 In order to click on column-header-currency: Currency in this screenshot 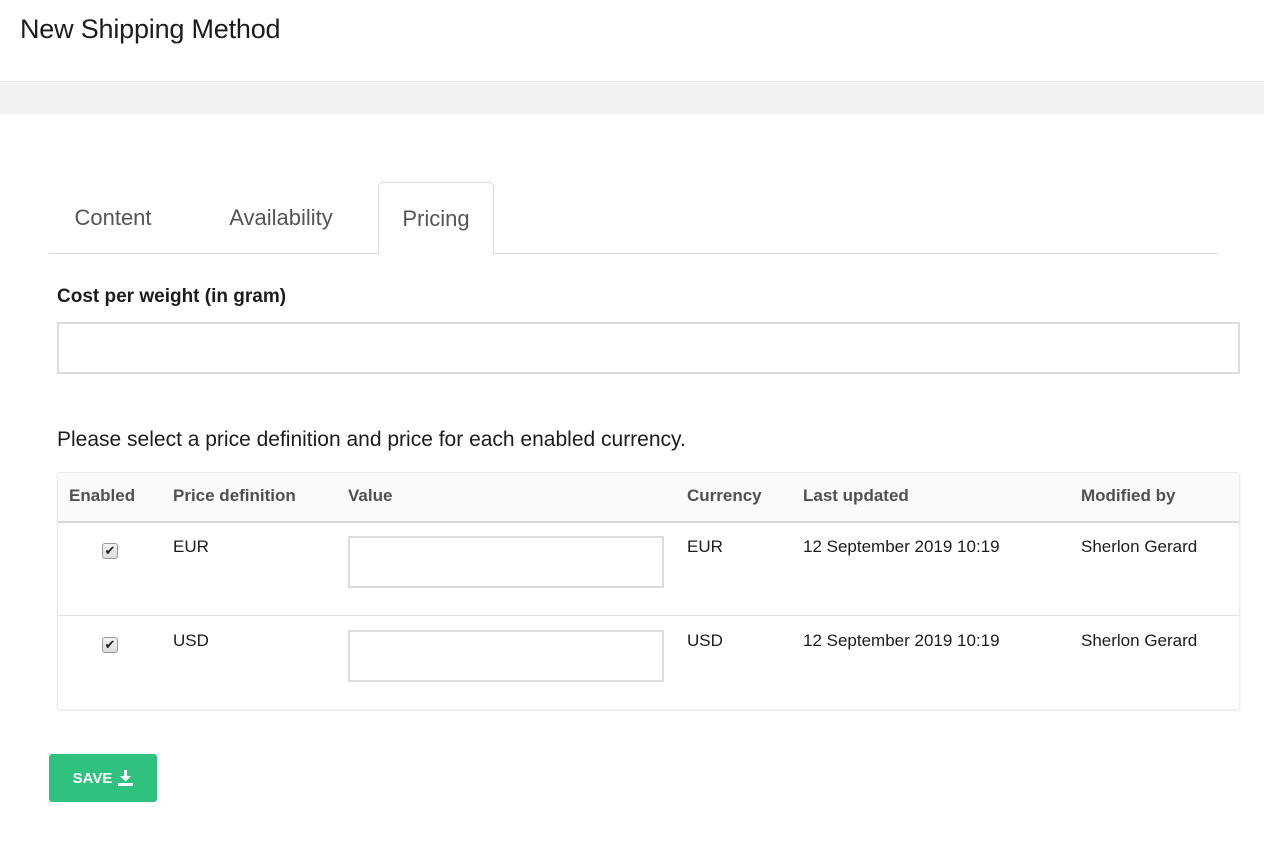, I will do `click(724, 495)`.